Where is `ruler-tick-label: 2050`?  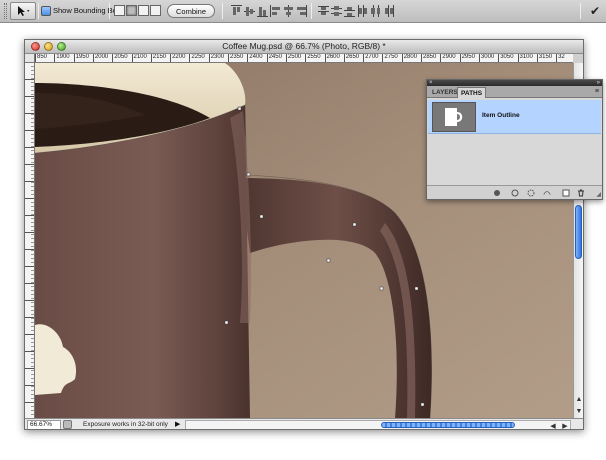 ruler-tick-label: 2050 is located at coordinates (120, 58).